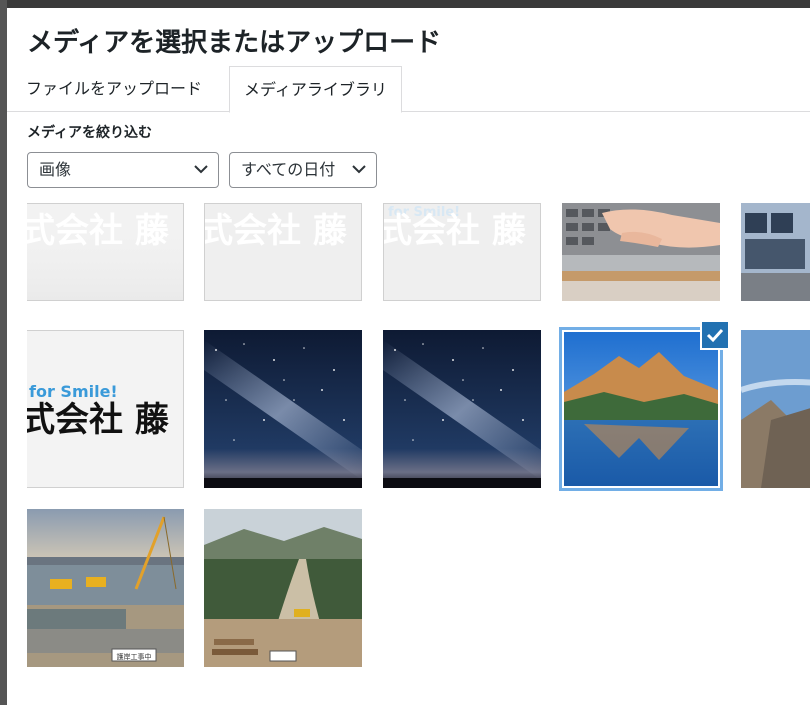  What do you see at coordinates (315, 89) in the screenshot?
I see `tab-media-library: メディアライブラリ` at bounding box center [315, 89].